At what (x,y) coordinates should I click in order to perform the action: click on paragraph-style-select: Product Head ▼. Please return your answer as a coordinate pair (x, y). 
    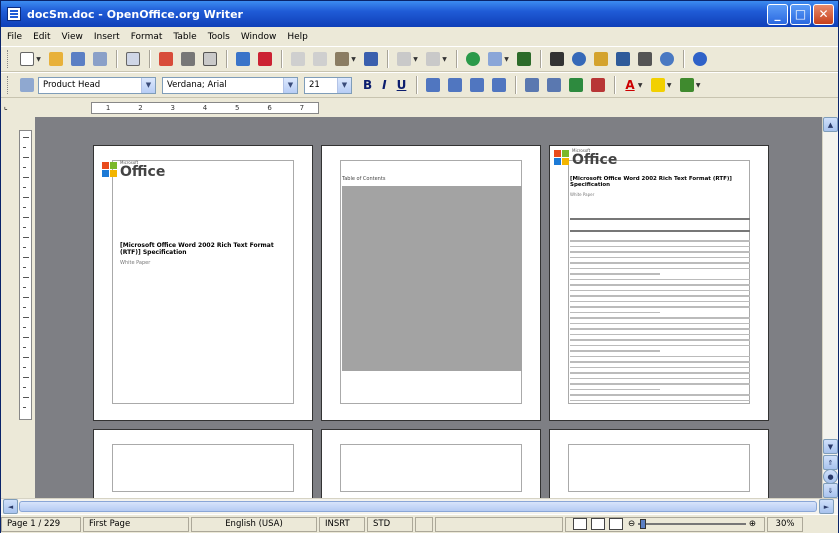
    Looking at the image, I should click on (97, 85).